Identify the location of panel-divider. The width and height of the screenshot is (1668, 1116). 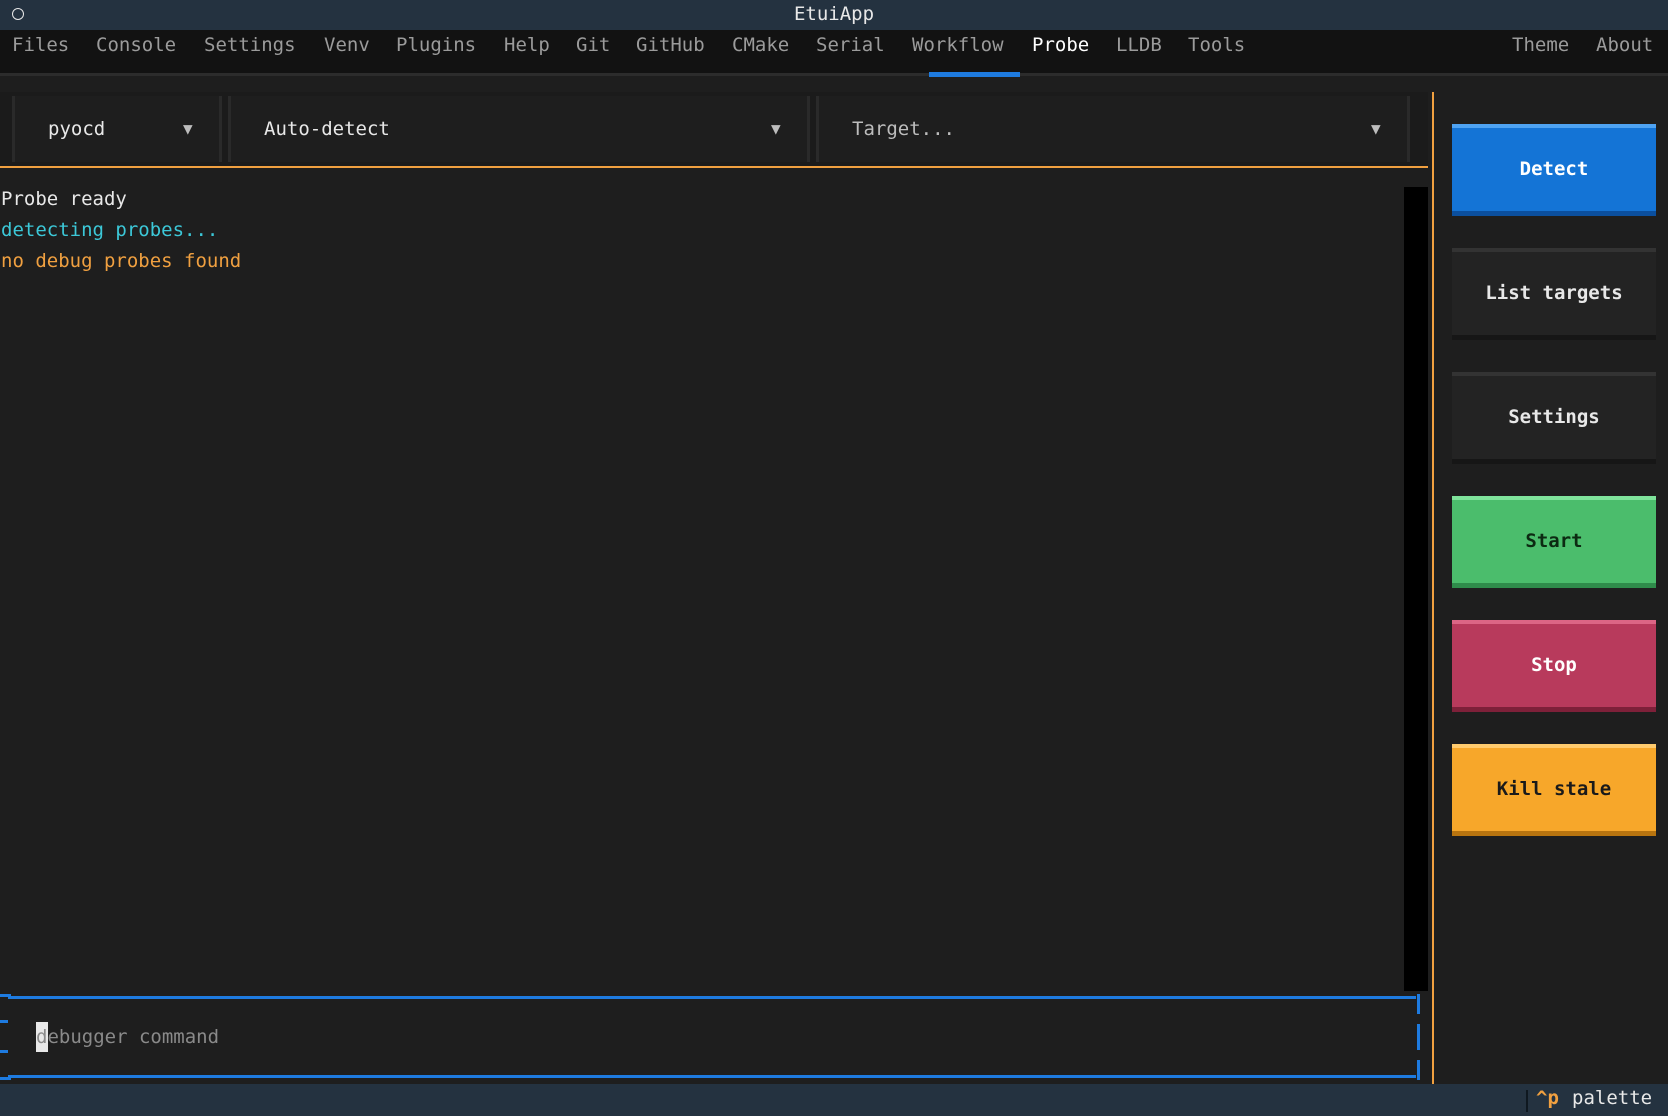
(1433, 588).